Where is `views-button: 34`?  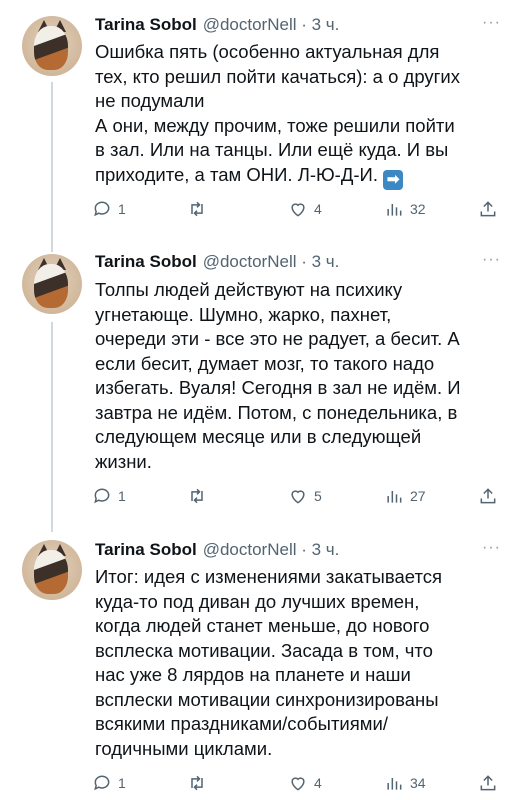 views-button: 34 is located at coordinates (405, 783).